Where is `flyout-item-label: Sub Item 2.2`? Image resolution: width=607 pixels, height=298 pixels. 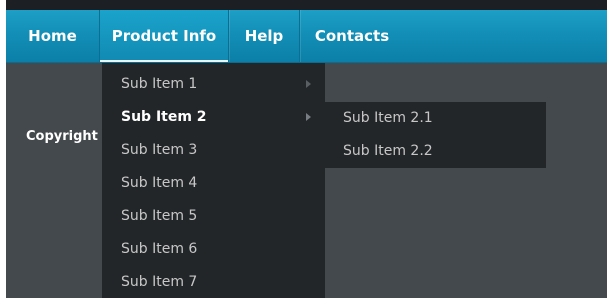
flyout-item-label: Sub Item 2.2 is located at coordinates (388, 151).